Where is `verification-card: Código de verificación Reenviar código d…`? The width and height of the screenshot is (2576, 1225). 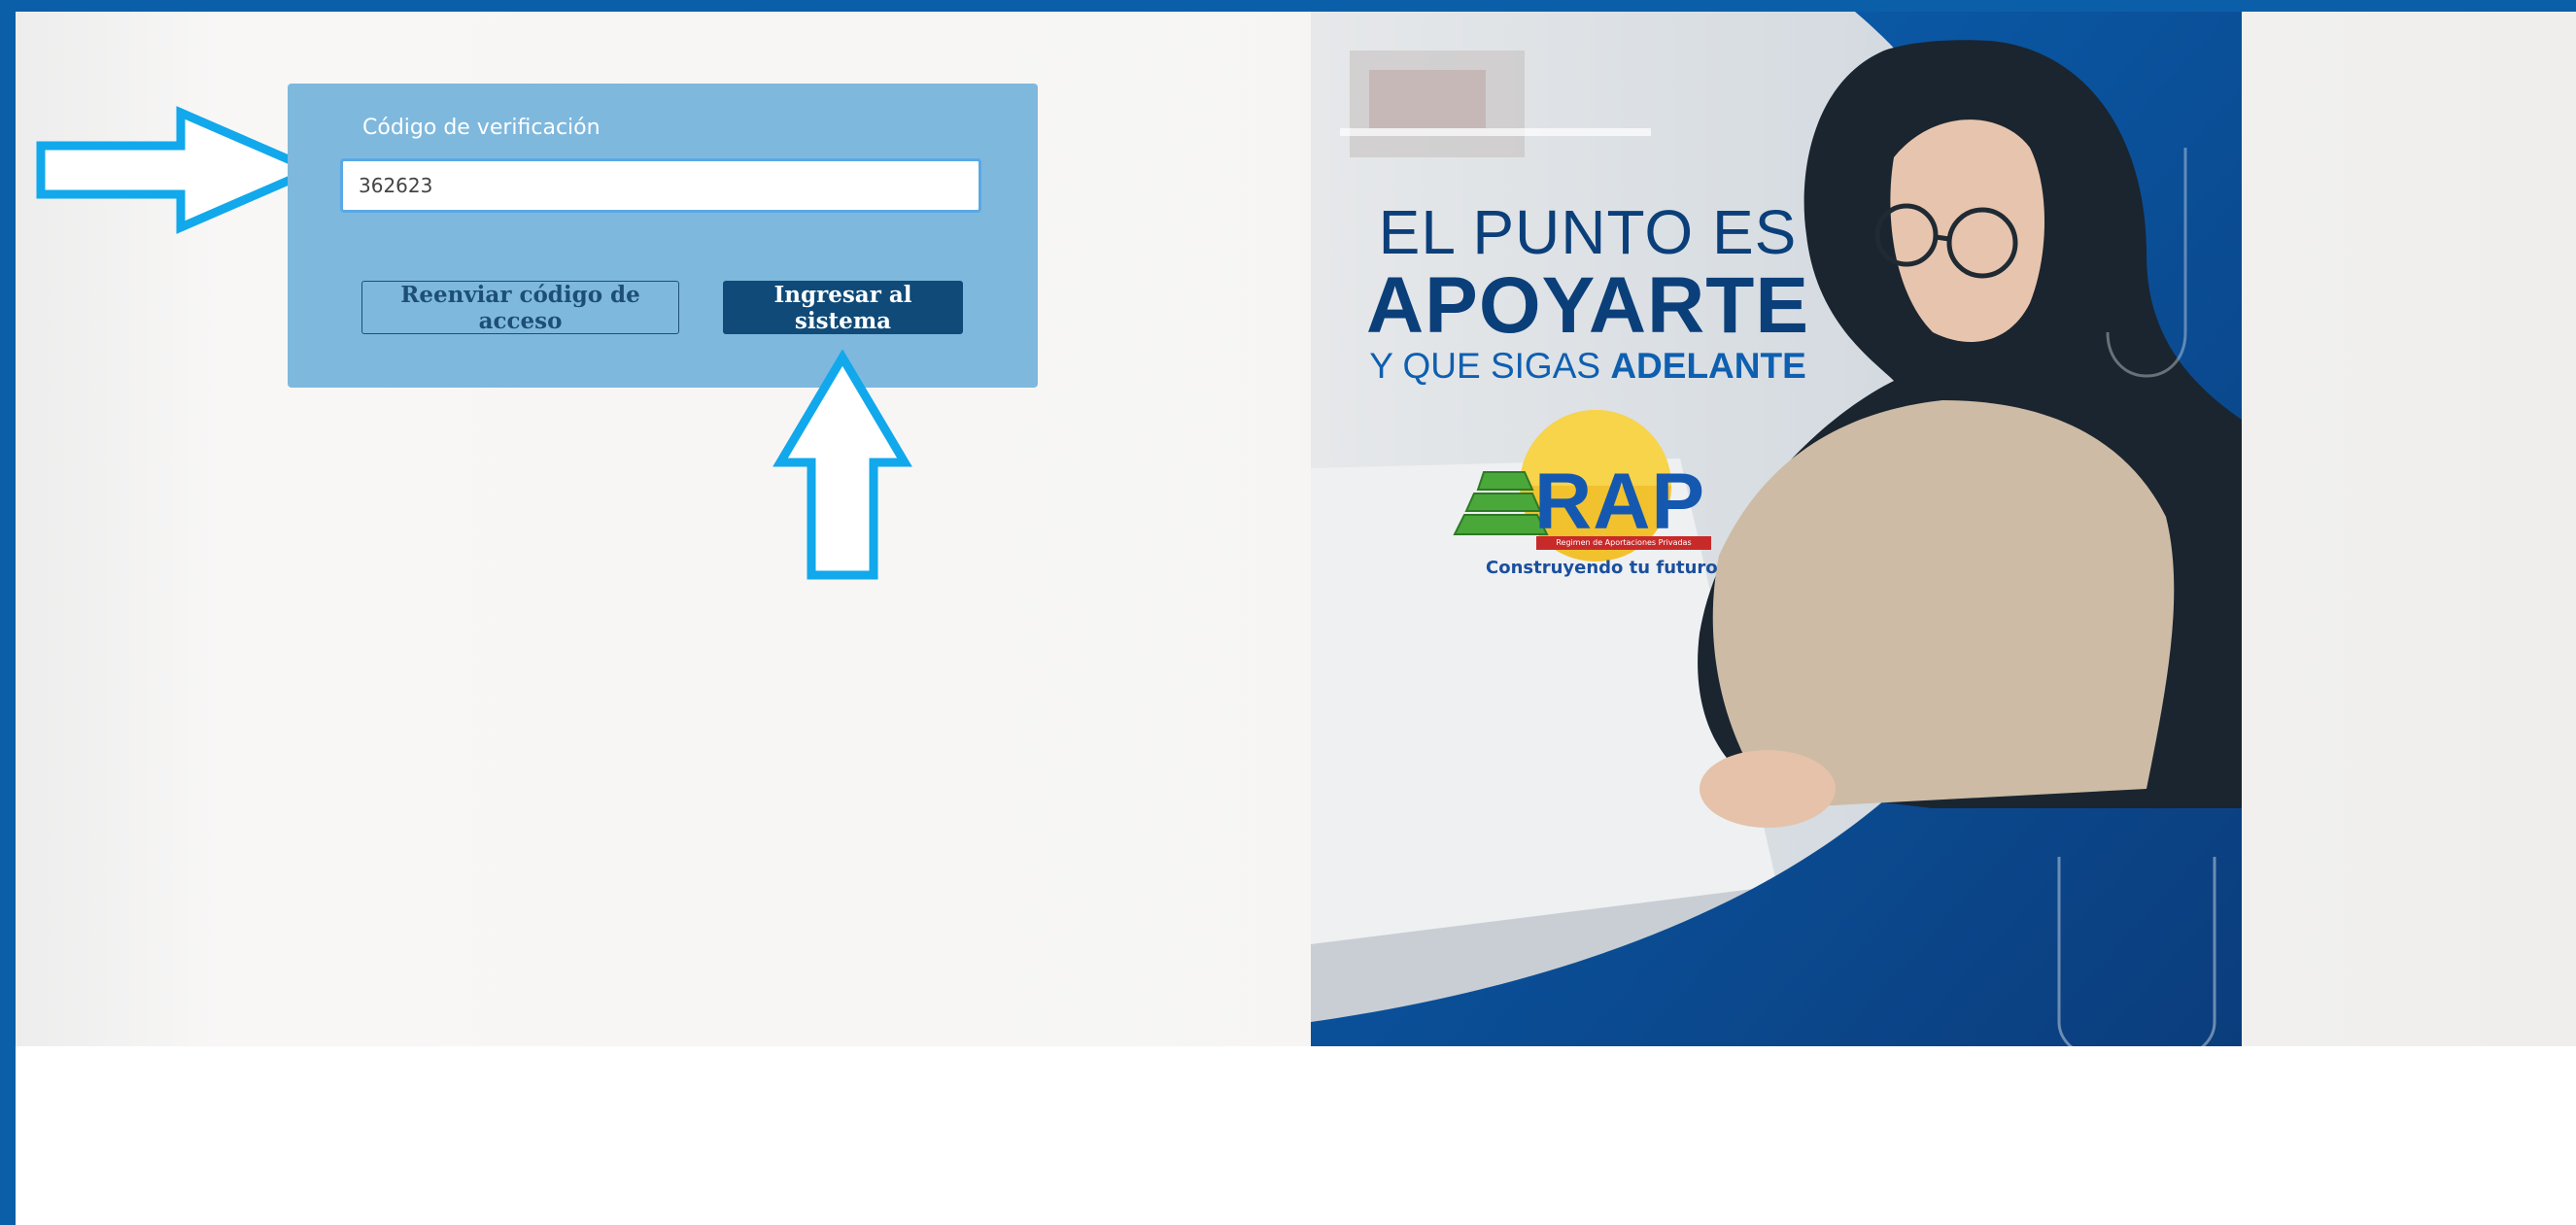 verification-card: Código de verificación Reenviar código d… is located at coordinates (663, 236).